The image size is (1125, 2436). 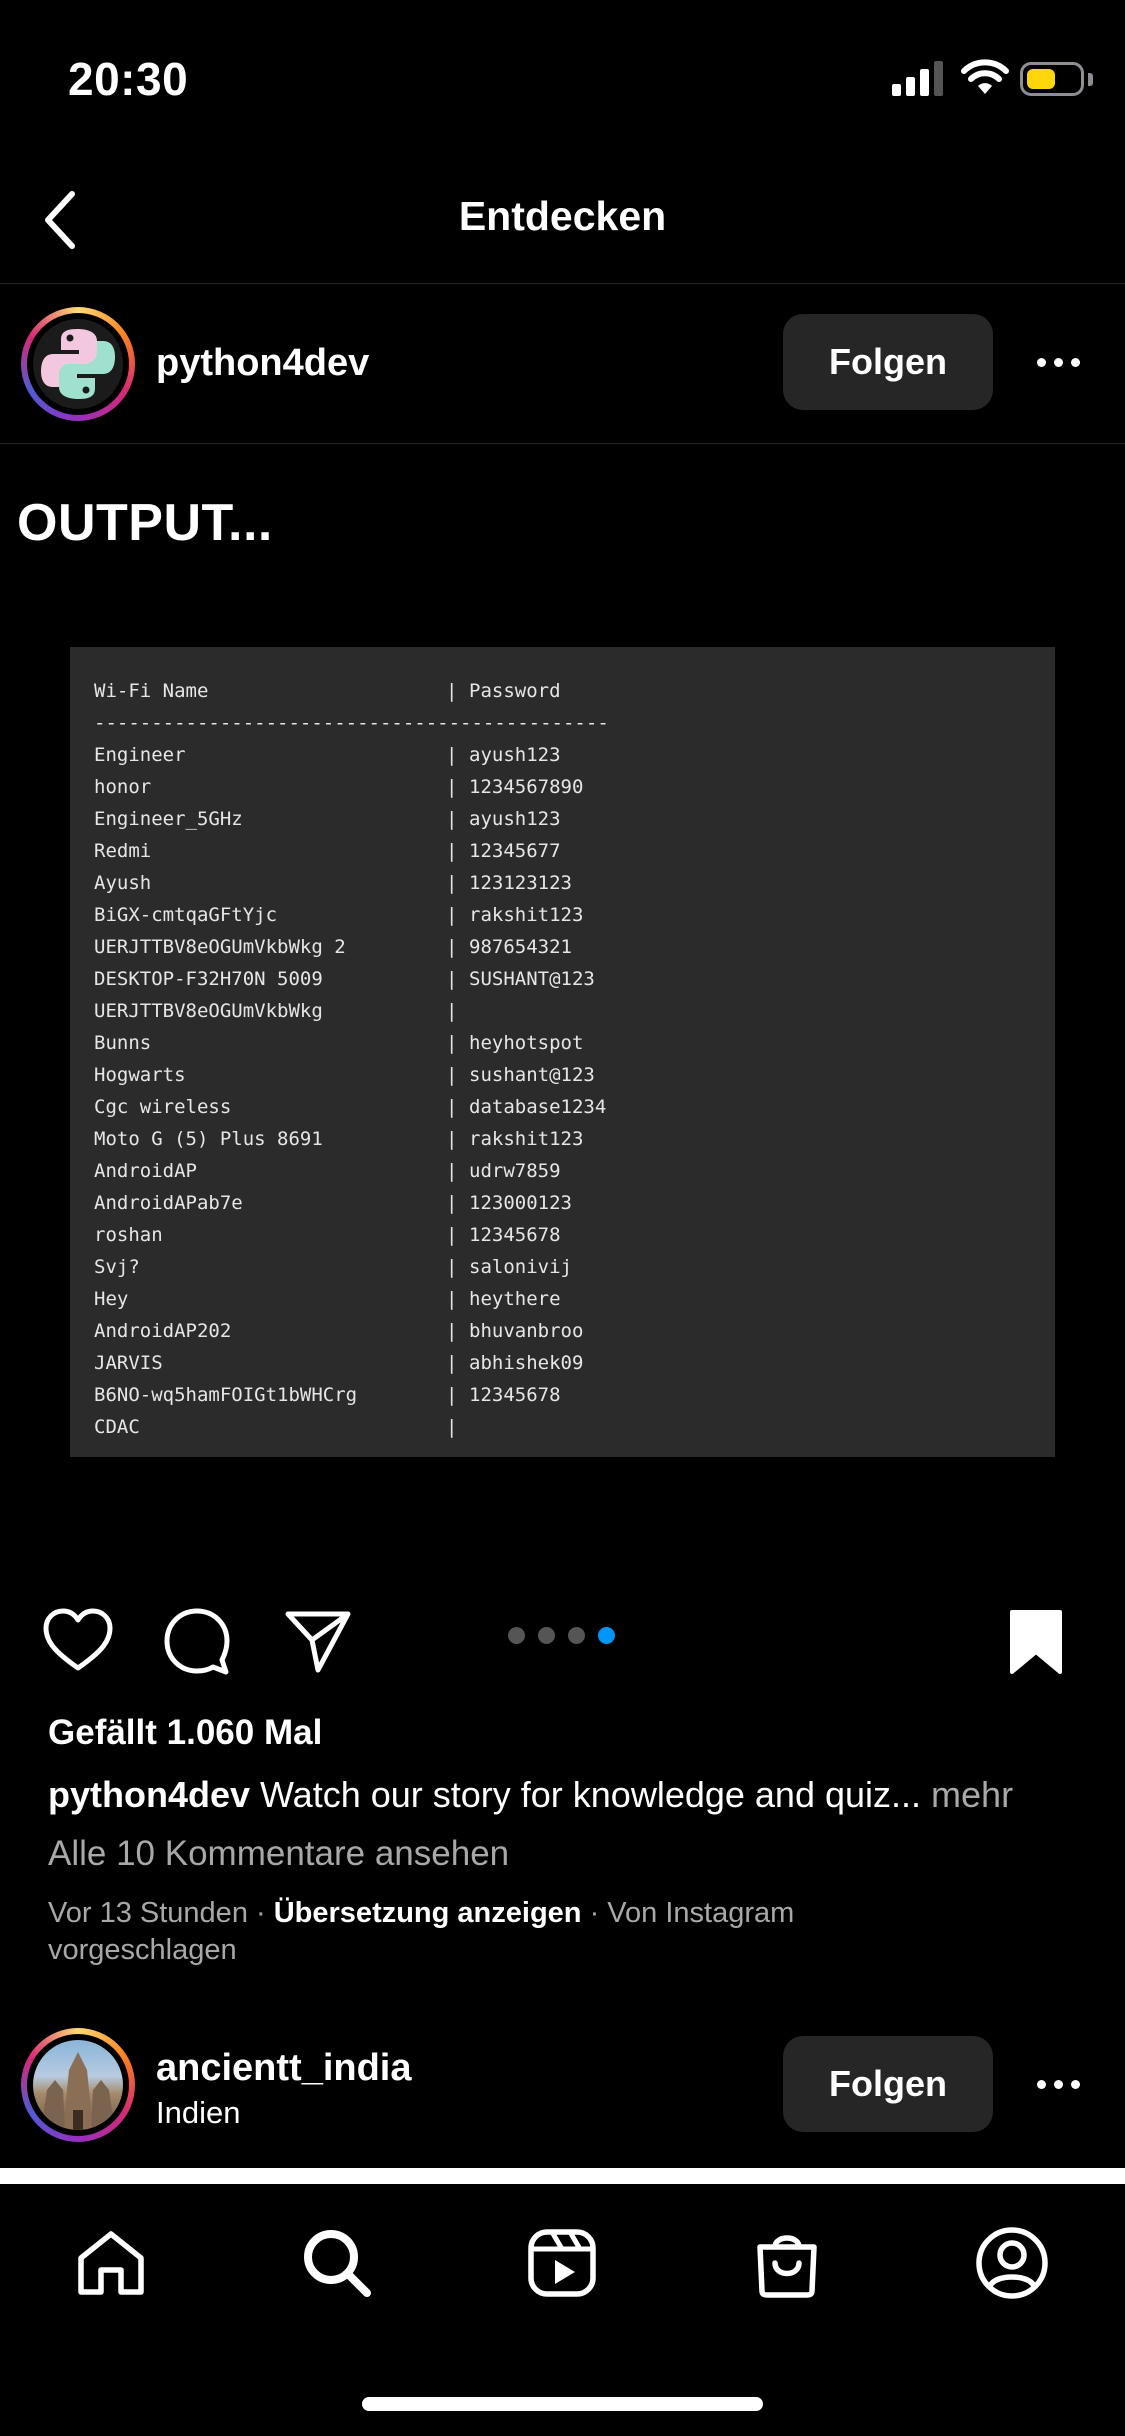 What do you see at coordinates (262, 363) in the screenshot?
I see `post-username: python4dev` at bounding box center [262, 363].